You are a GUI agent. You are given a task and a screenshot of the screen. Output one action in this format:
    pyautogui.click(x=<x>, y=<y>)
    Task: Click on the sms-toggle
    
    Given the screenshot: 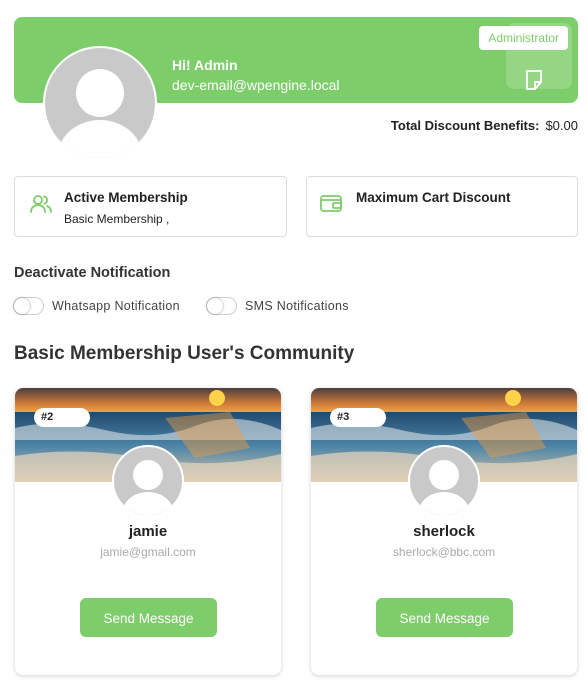 What is the action you would take?
    pyautogui.click(x=221, y=306)
    